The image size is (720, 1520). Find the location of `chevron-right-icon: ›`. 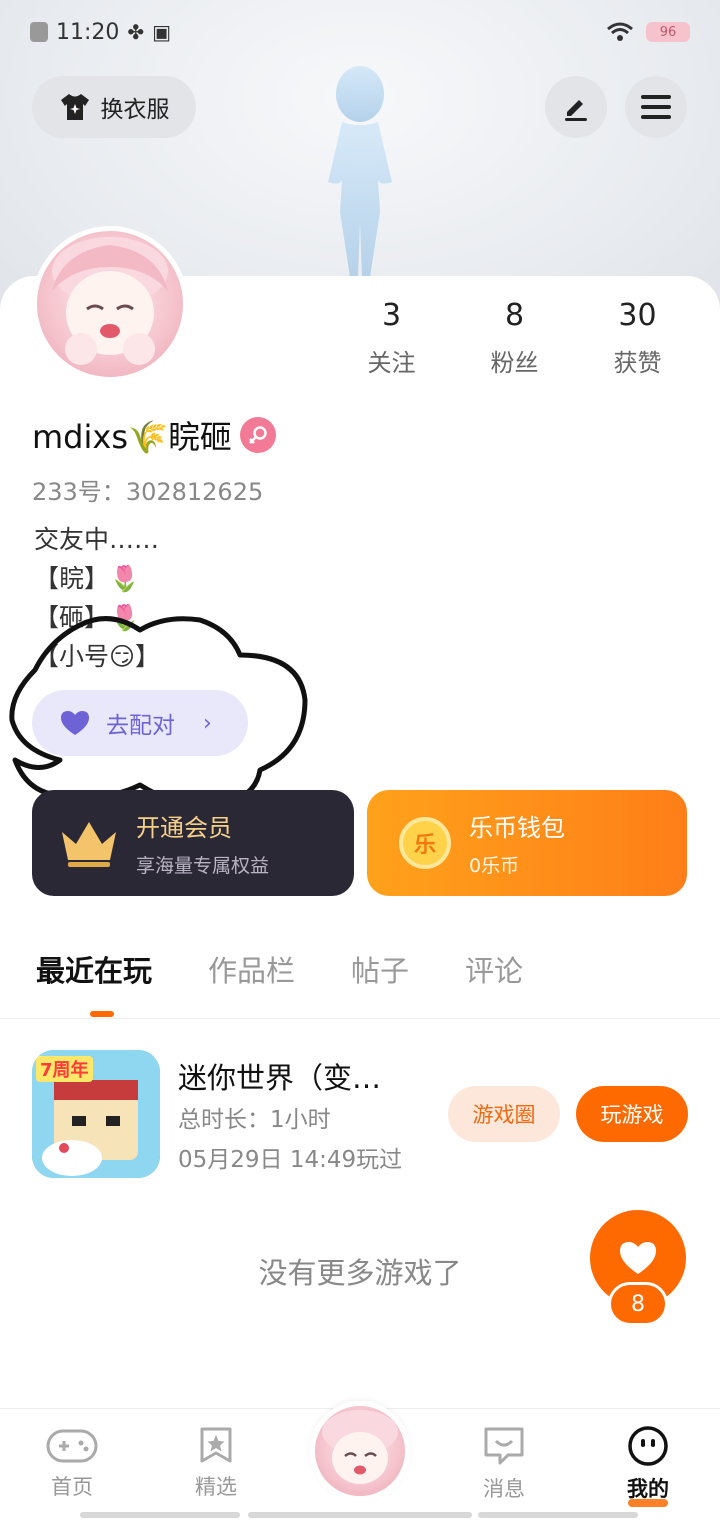

chevron-right-icon: › is located at coordinates (207, 723).